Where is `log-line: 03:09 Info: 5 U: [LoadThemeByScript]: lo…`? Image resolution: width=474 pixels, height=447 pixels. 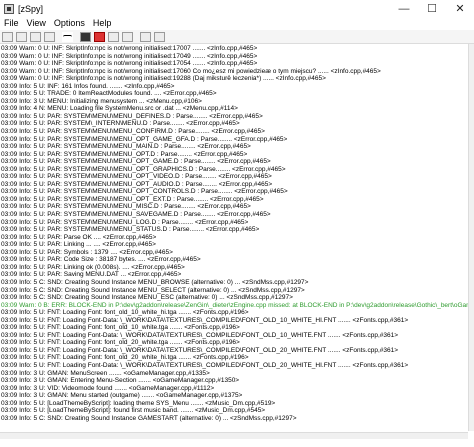
log-line: 03:09 Info: 5 U: [LoadThemeByScript]: lo… is located at coordinates (138, 403).